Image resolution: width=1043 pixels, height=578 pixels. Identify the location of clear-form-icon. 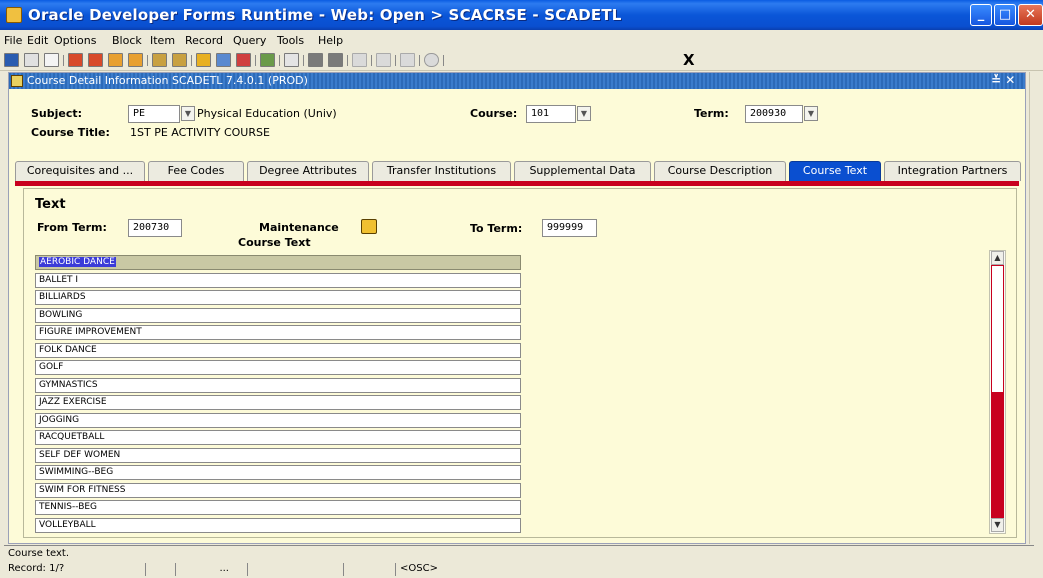
(315, 60).